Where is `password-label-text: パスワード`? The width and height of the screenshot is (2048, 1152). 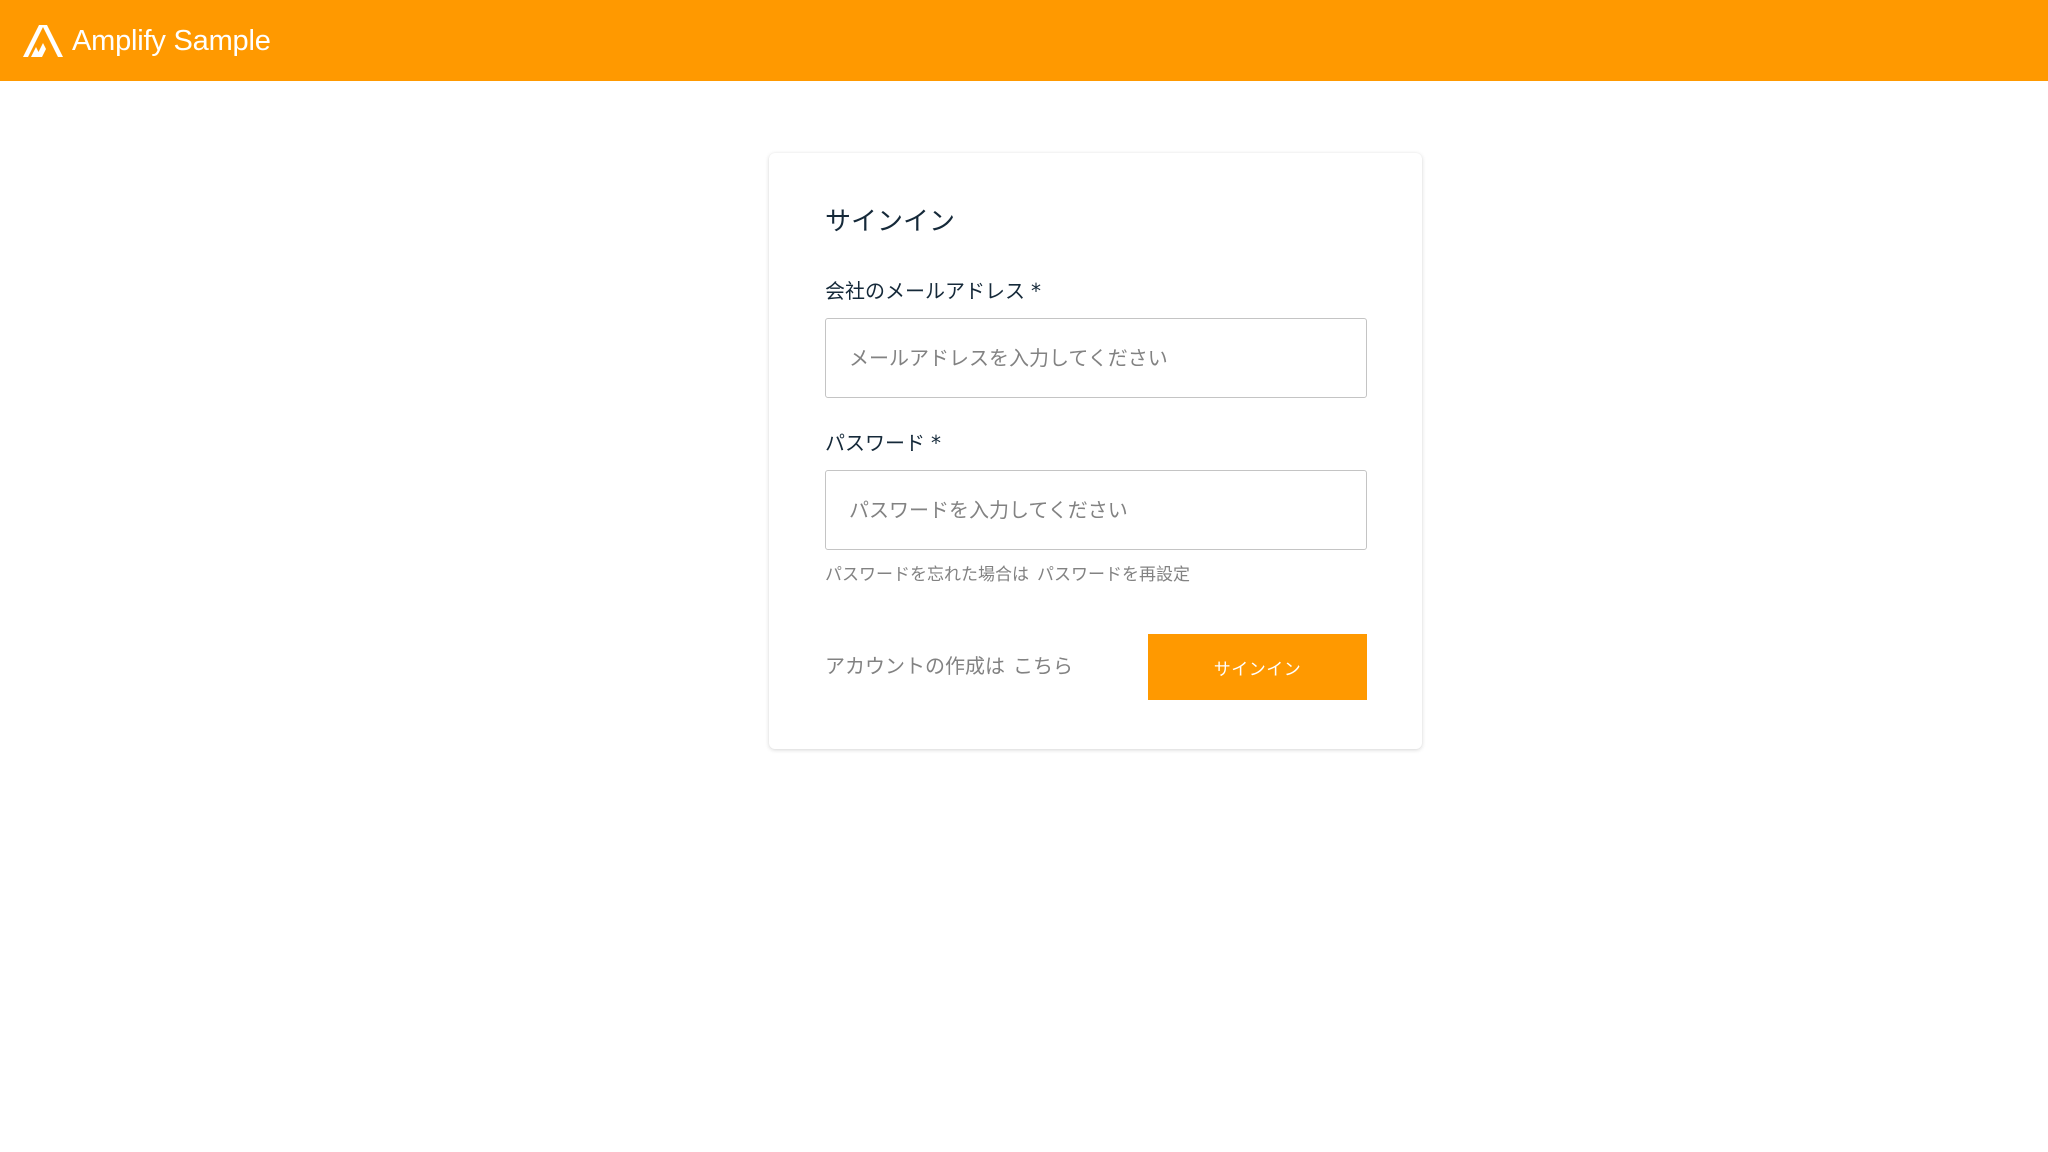
password-label-text: パスワード is located at coordinates (875, 443).